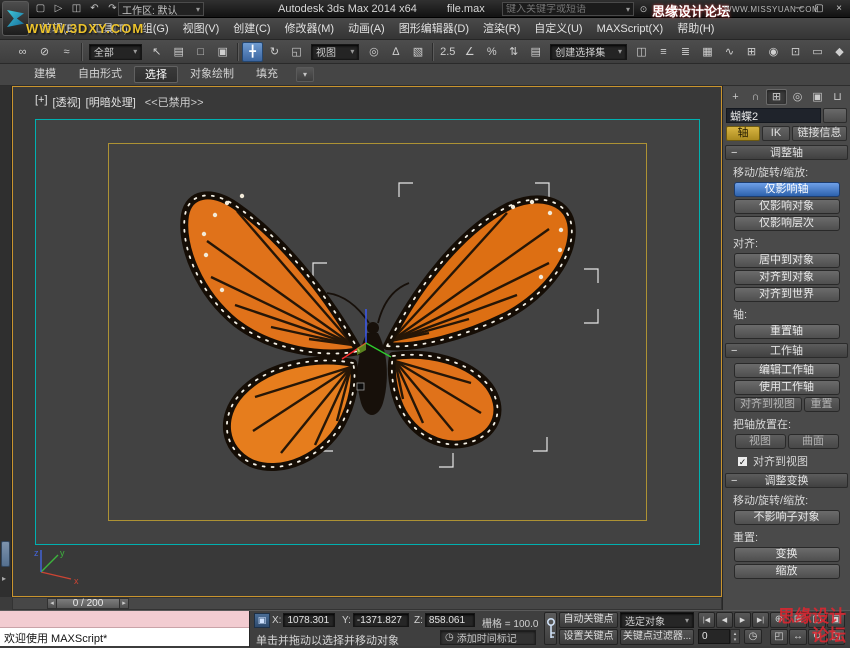  I want to click on key-mode-dropdown: 选定对象 ▾, so click(657, 620).